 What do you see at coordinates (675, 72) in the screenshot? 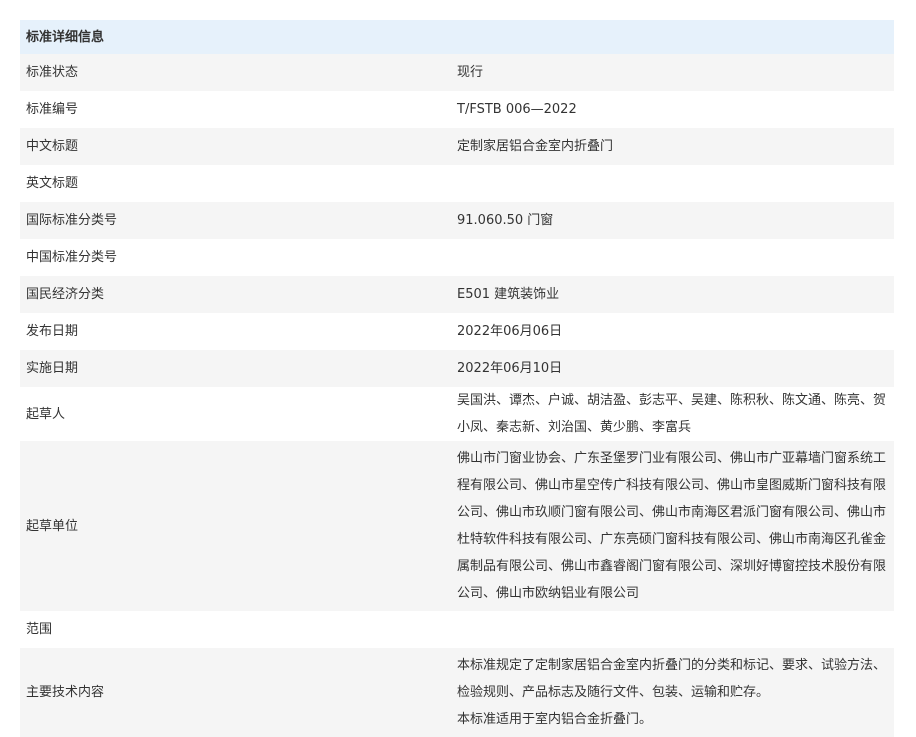
I see `row-value: 现行` at bounding box center [675, 72].